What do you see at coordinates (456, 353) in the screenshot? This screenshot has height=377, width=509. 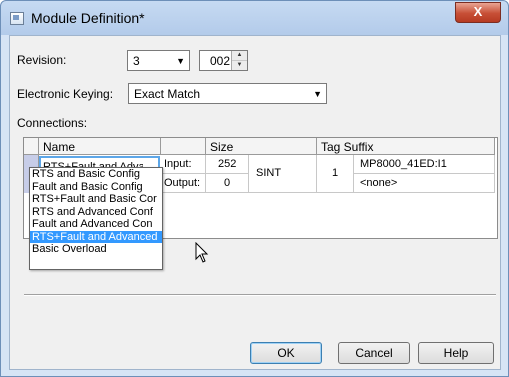 I see `help-button: Help` at bounding box center [456, 353].